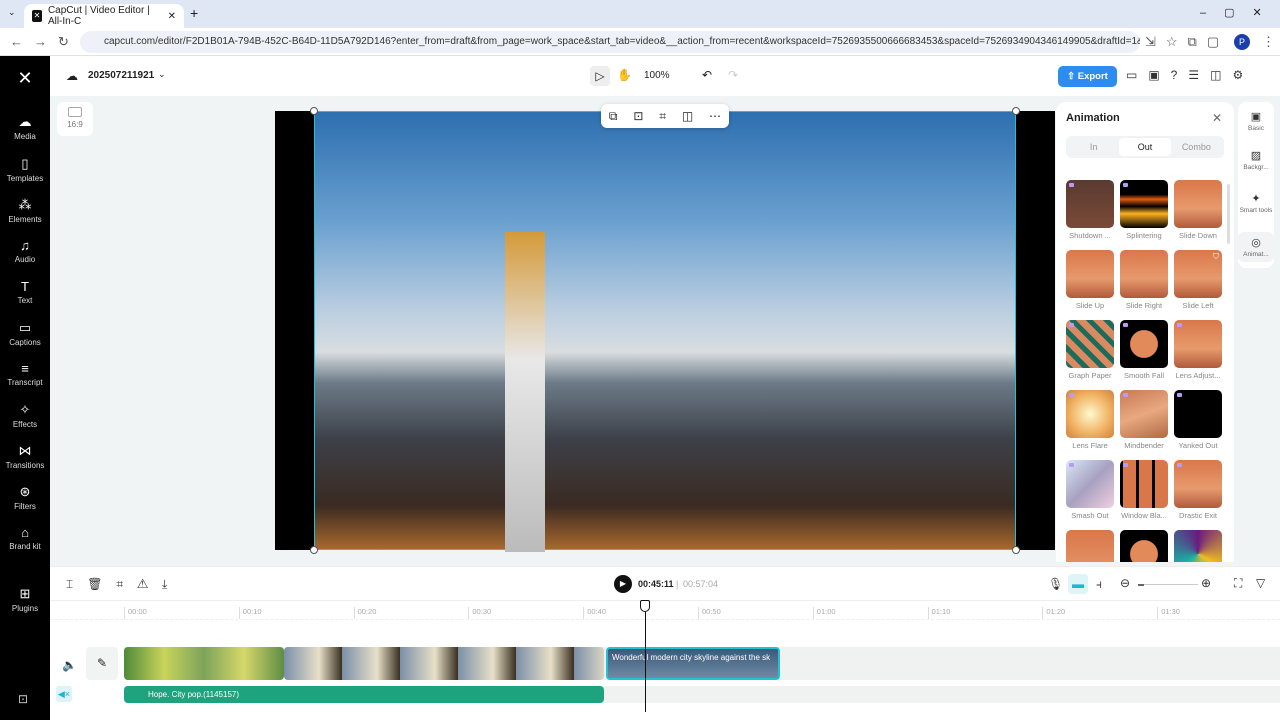 The height and width of the screenshot is (720, 1280). Describe the element at coordinates (1055, 584) in the screenshot. I see `microphone-icon: 🎙` at that location.